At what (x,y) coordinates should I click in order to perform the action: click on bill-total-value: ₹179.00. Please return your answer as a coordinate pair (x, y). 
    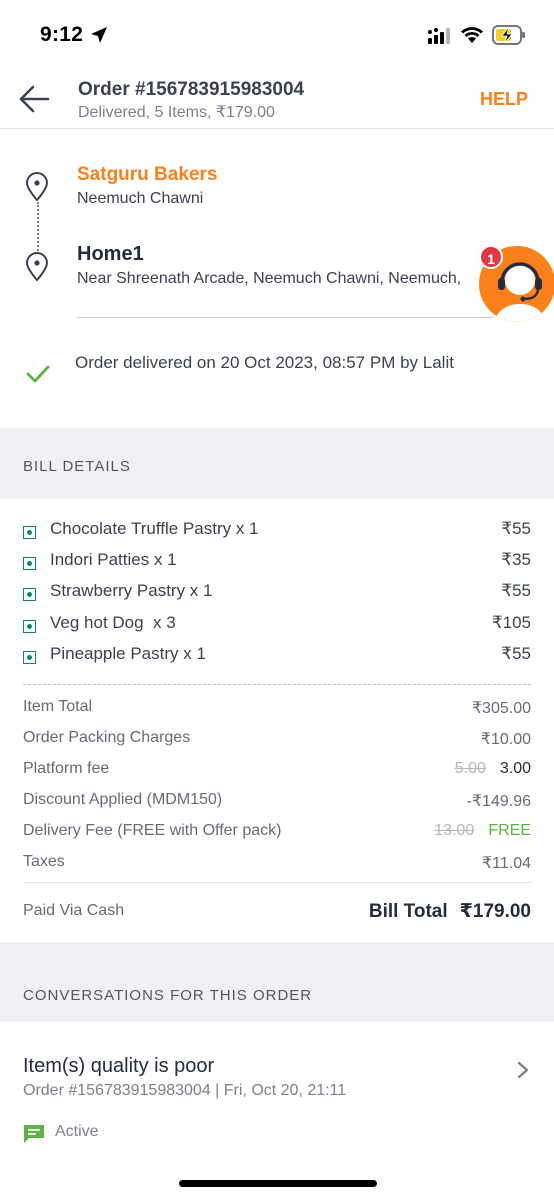
    Looking at the image, I should click on (495, 911).